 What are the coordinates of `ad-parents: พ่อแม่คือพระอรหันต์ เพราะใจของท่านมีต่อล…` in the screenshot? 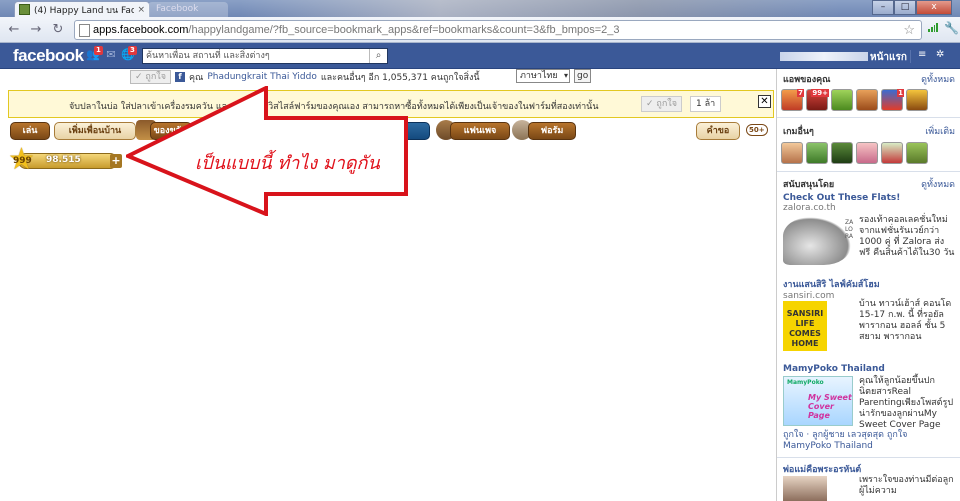 It's located at (869, 481).